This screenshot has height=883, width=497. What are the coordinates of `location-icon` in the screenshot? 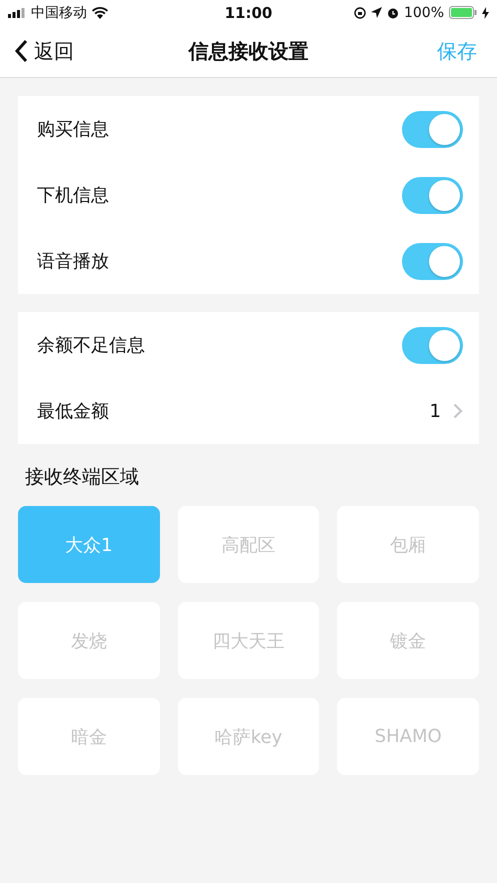 It's located at (376, 12).